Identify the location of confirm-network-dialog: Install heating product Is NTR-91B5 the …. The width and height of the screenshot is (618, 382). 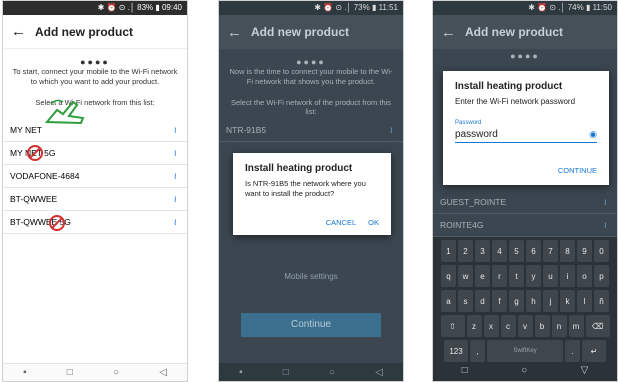
(312, 194).